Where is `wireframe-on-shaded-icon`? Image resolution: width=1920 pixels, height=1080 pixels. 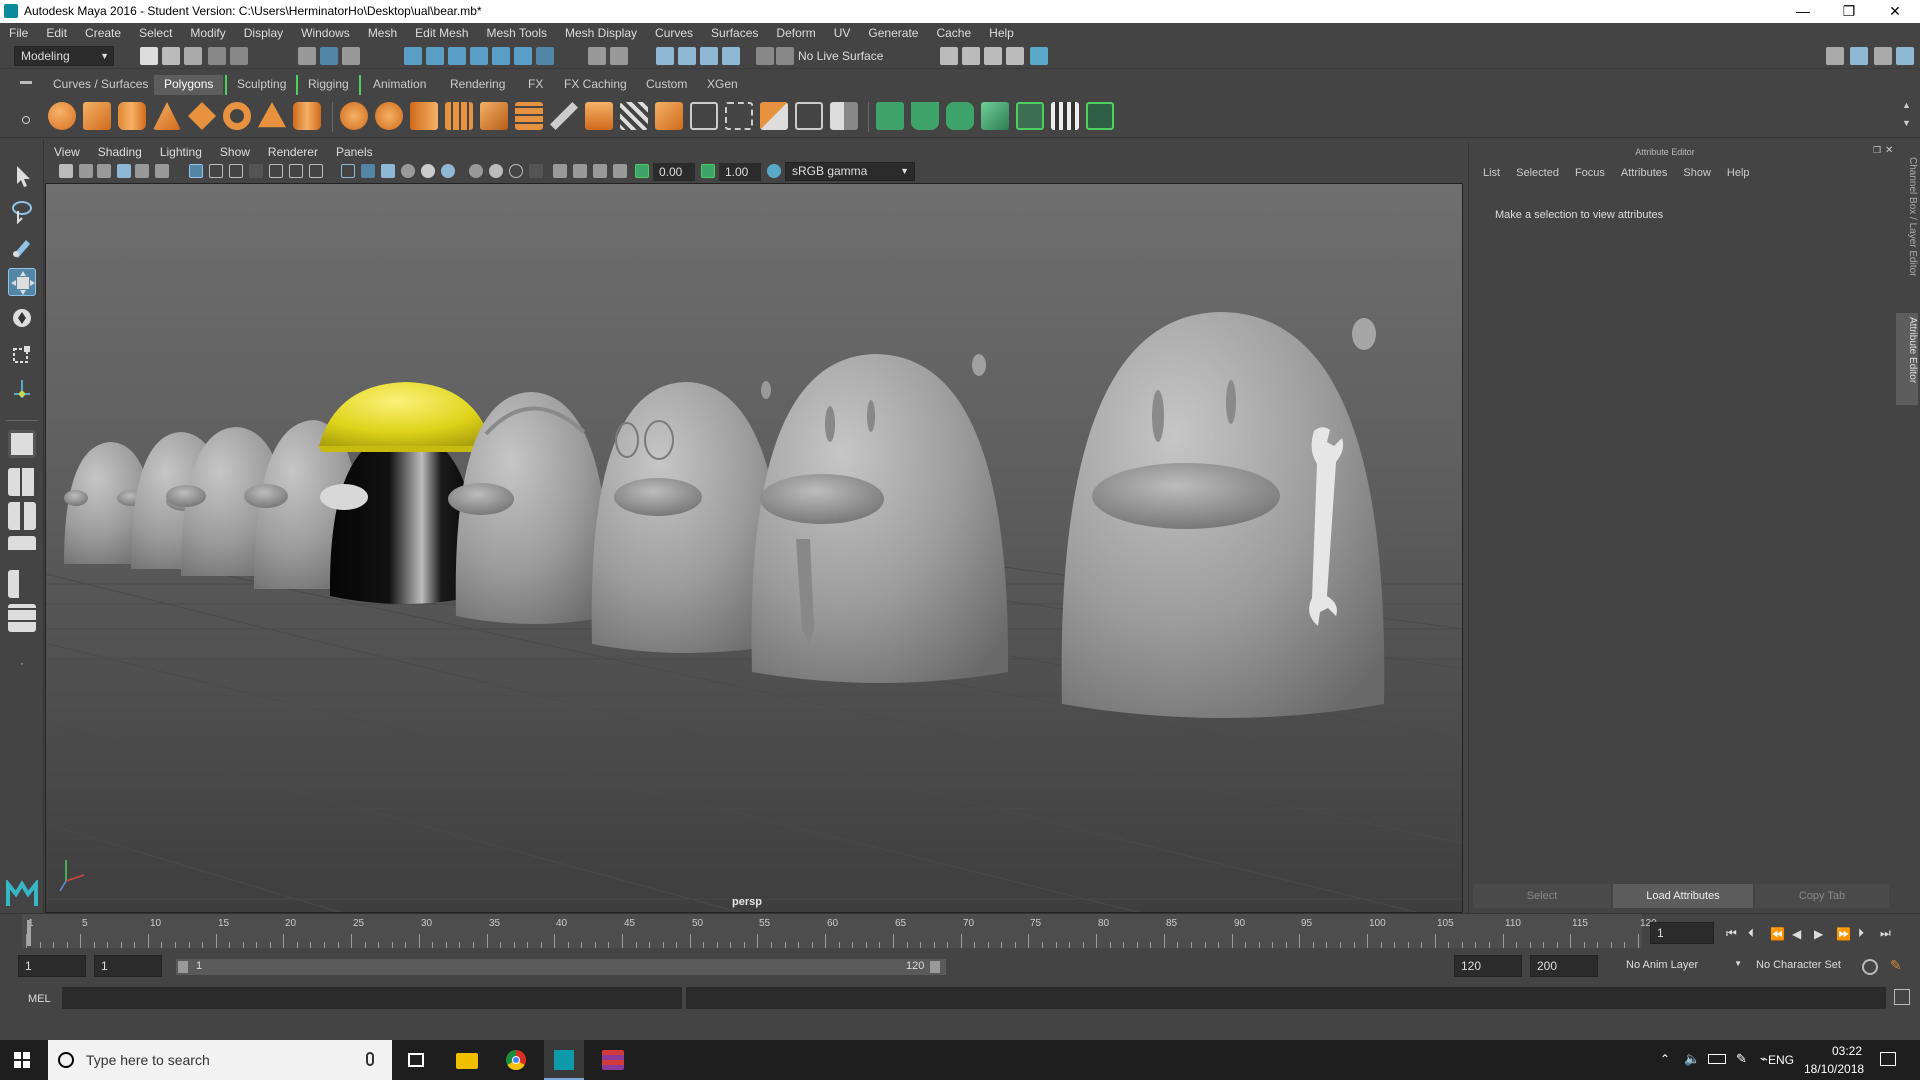
wireframe-on-shaded-icon is located at coordinates (388, 171).